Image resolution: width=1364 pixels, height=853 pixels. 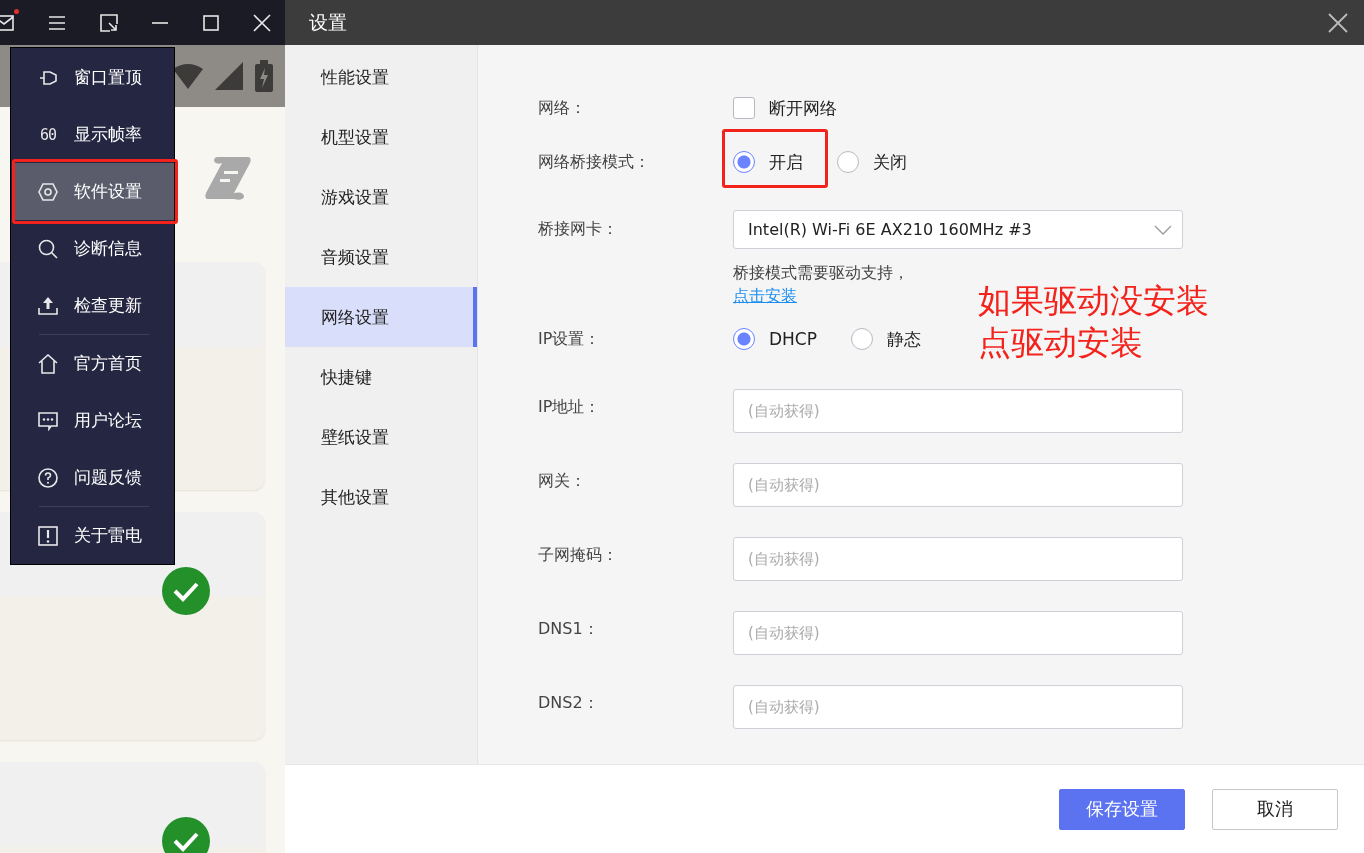 What do you see at coordinates (211, 22) in the screenshot?
I see `maximize-icon` at bounding box center [211, 22].